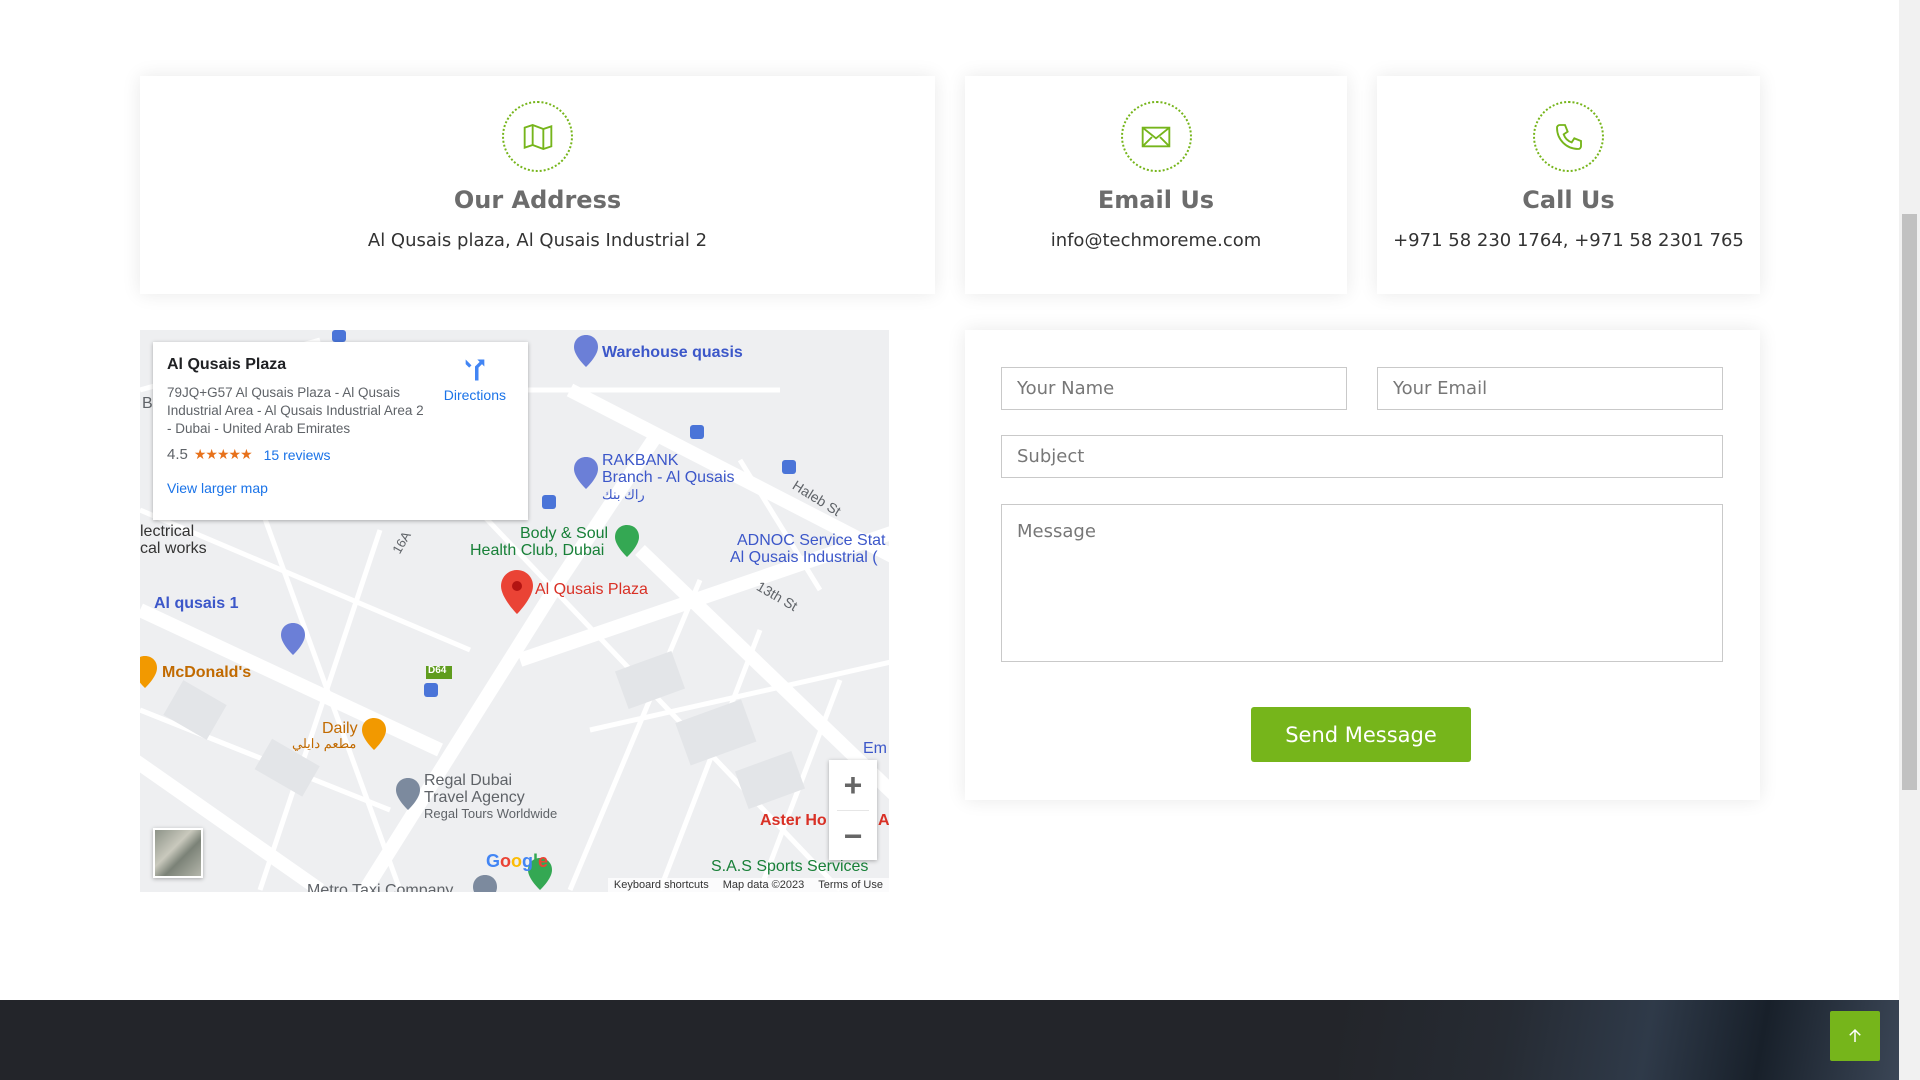 The height and width of the screenshot is (1080, 1920). What do you see at coordinates (147, 403) in the screenshot?
I see `map-label-b: B` at bounding box center [147, 403].